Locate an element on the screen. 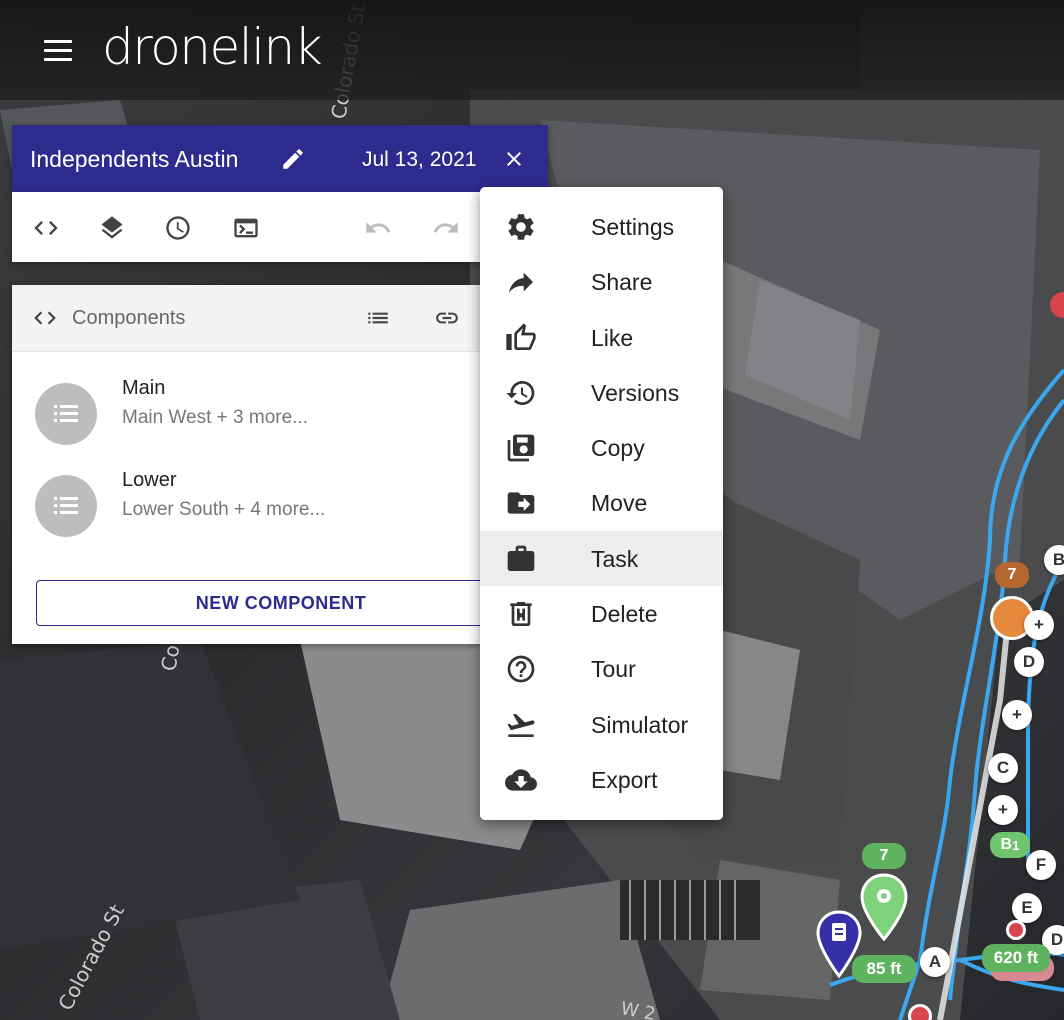 Image resolution: width=1064 pixels, height=1020 pixels. menu-item-delete: Delete is located at coordinates (601, 613).